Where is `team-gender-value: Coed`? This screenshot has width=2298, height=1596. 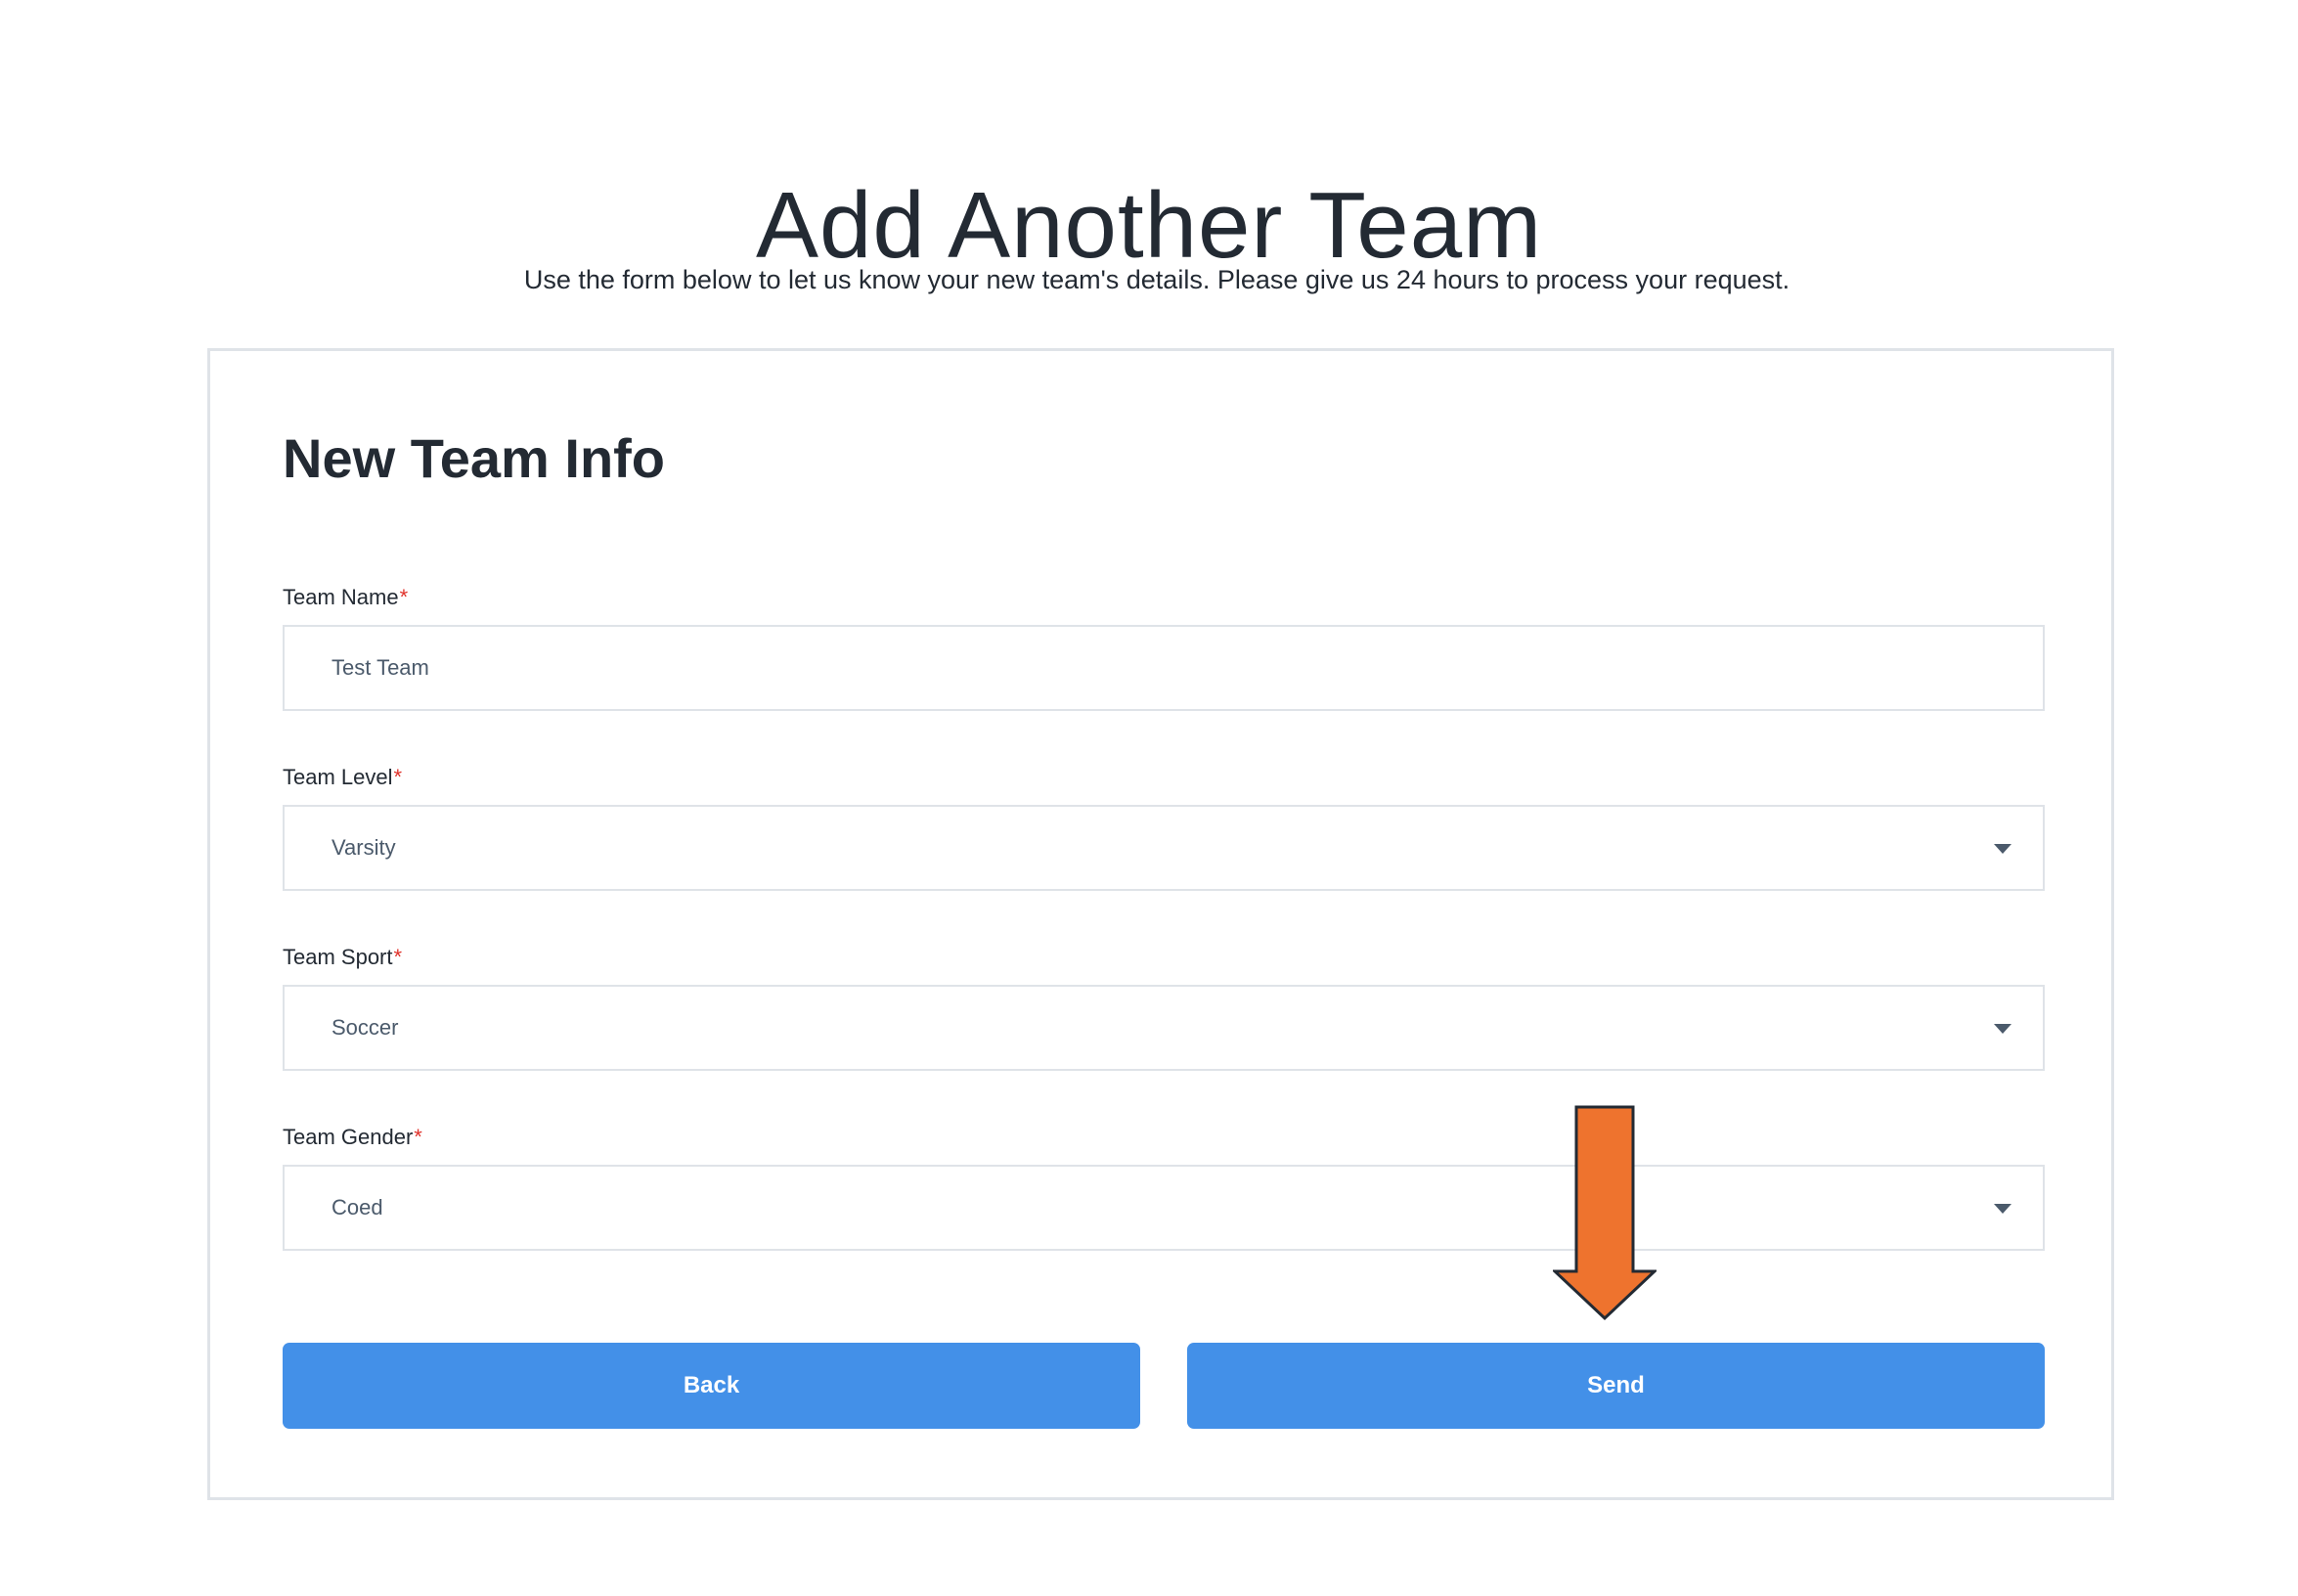
team-gender-value: Coed is located at coordinates (357, 1207).